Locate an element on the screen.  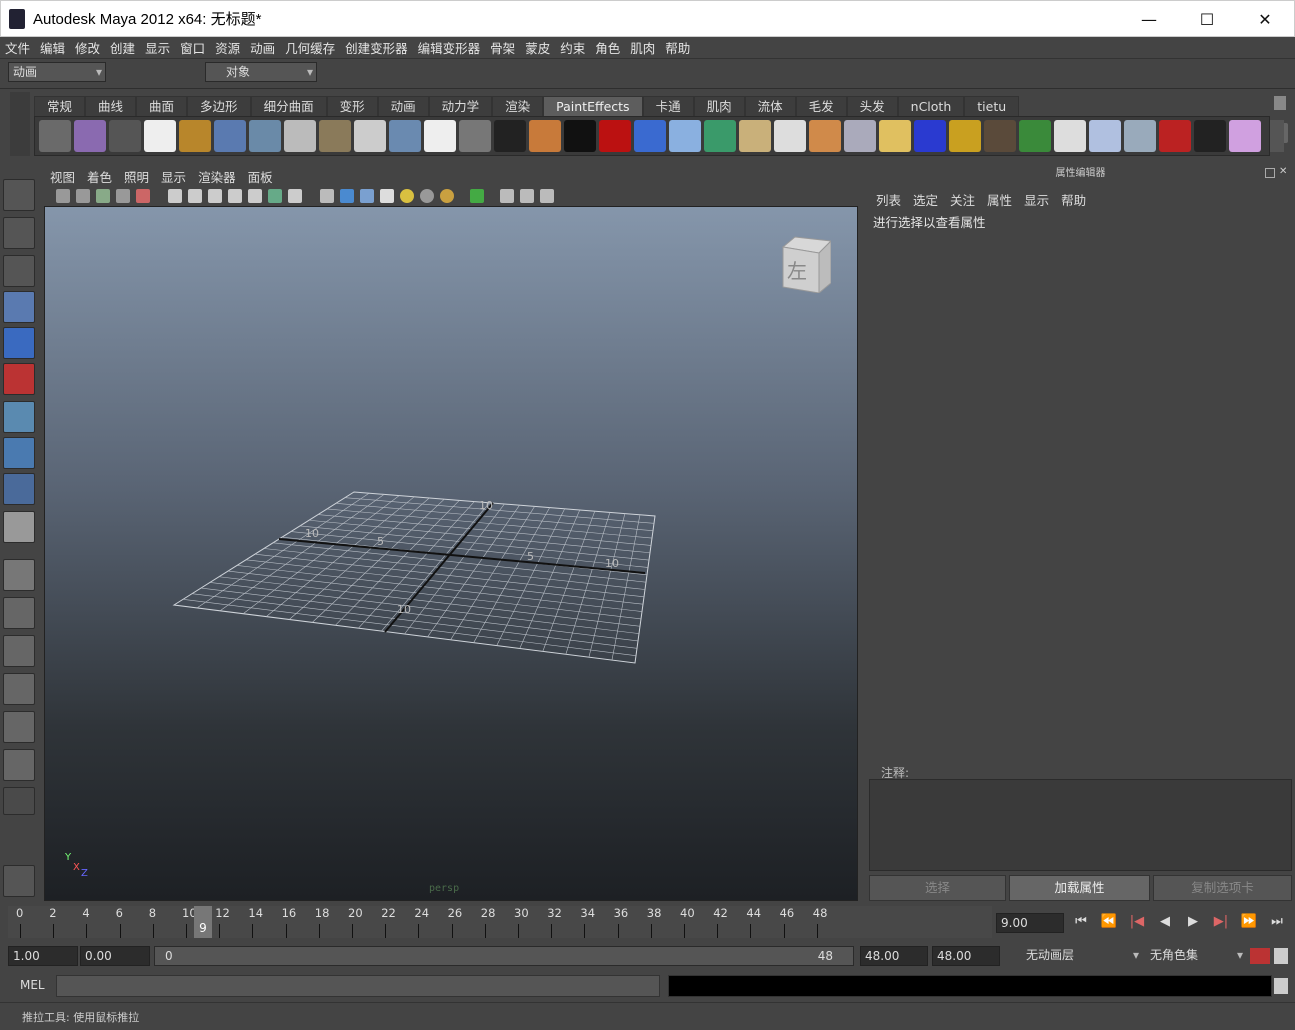
all-lights-icon is located at coordinates (427, 196).